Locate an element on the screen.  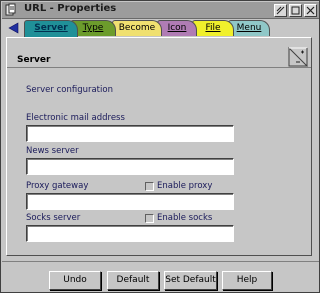
set-default-button: Set Default is located at coordinates (190, 280).